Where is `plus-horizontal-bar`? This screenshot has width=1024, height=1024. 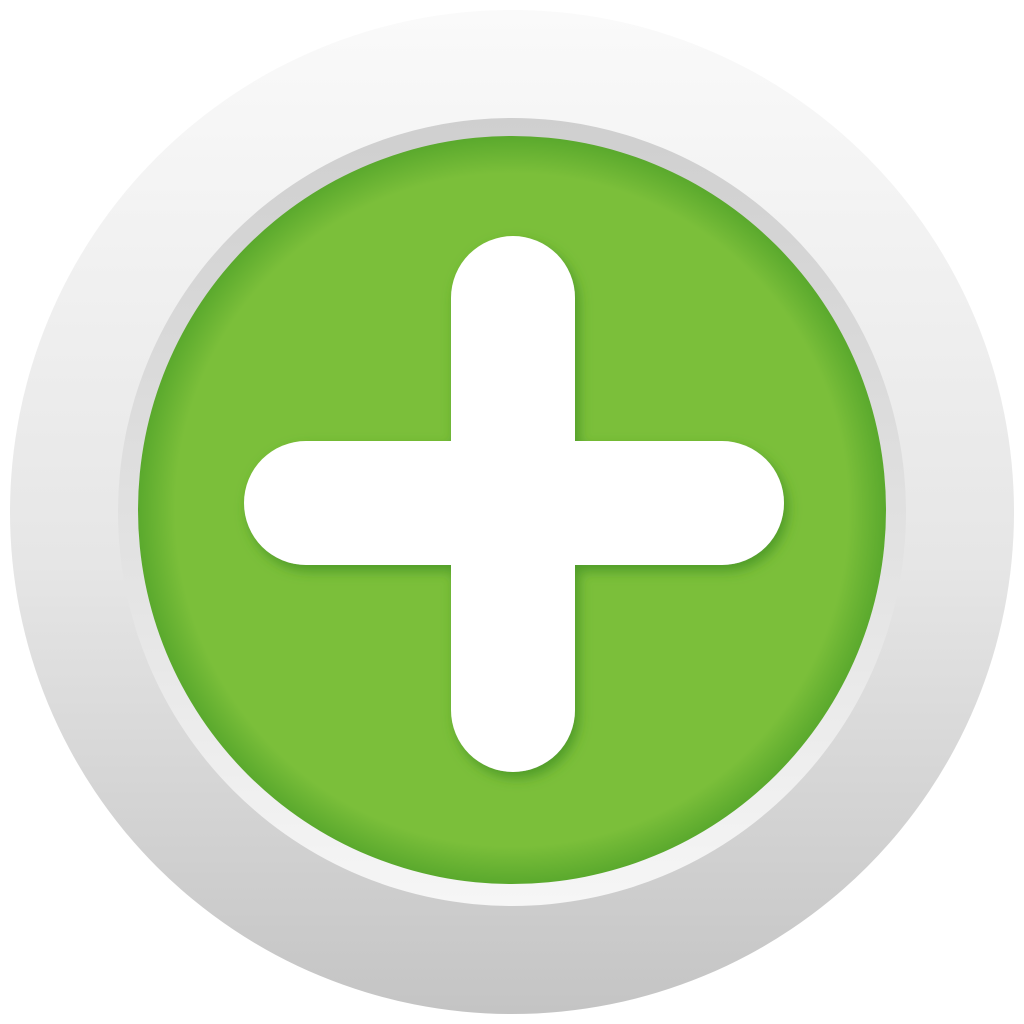 plus-horizontal-bar is located at coordinates (514, 503).